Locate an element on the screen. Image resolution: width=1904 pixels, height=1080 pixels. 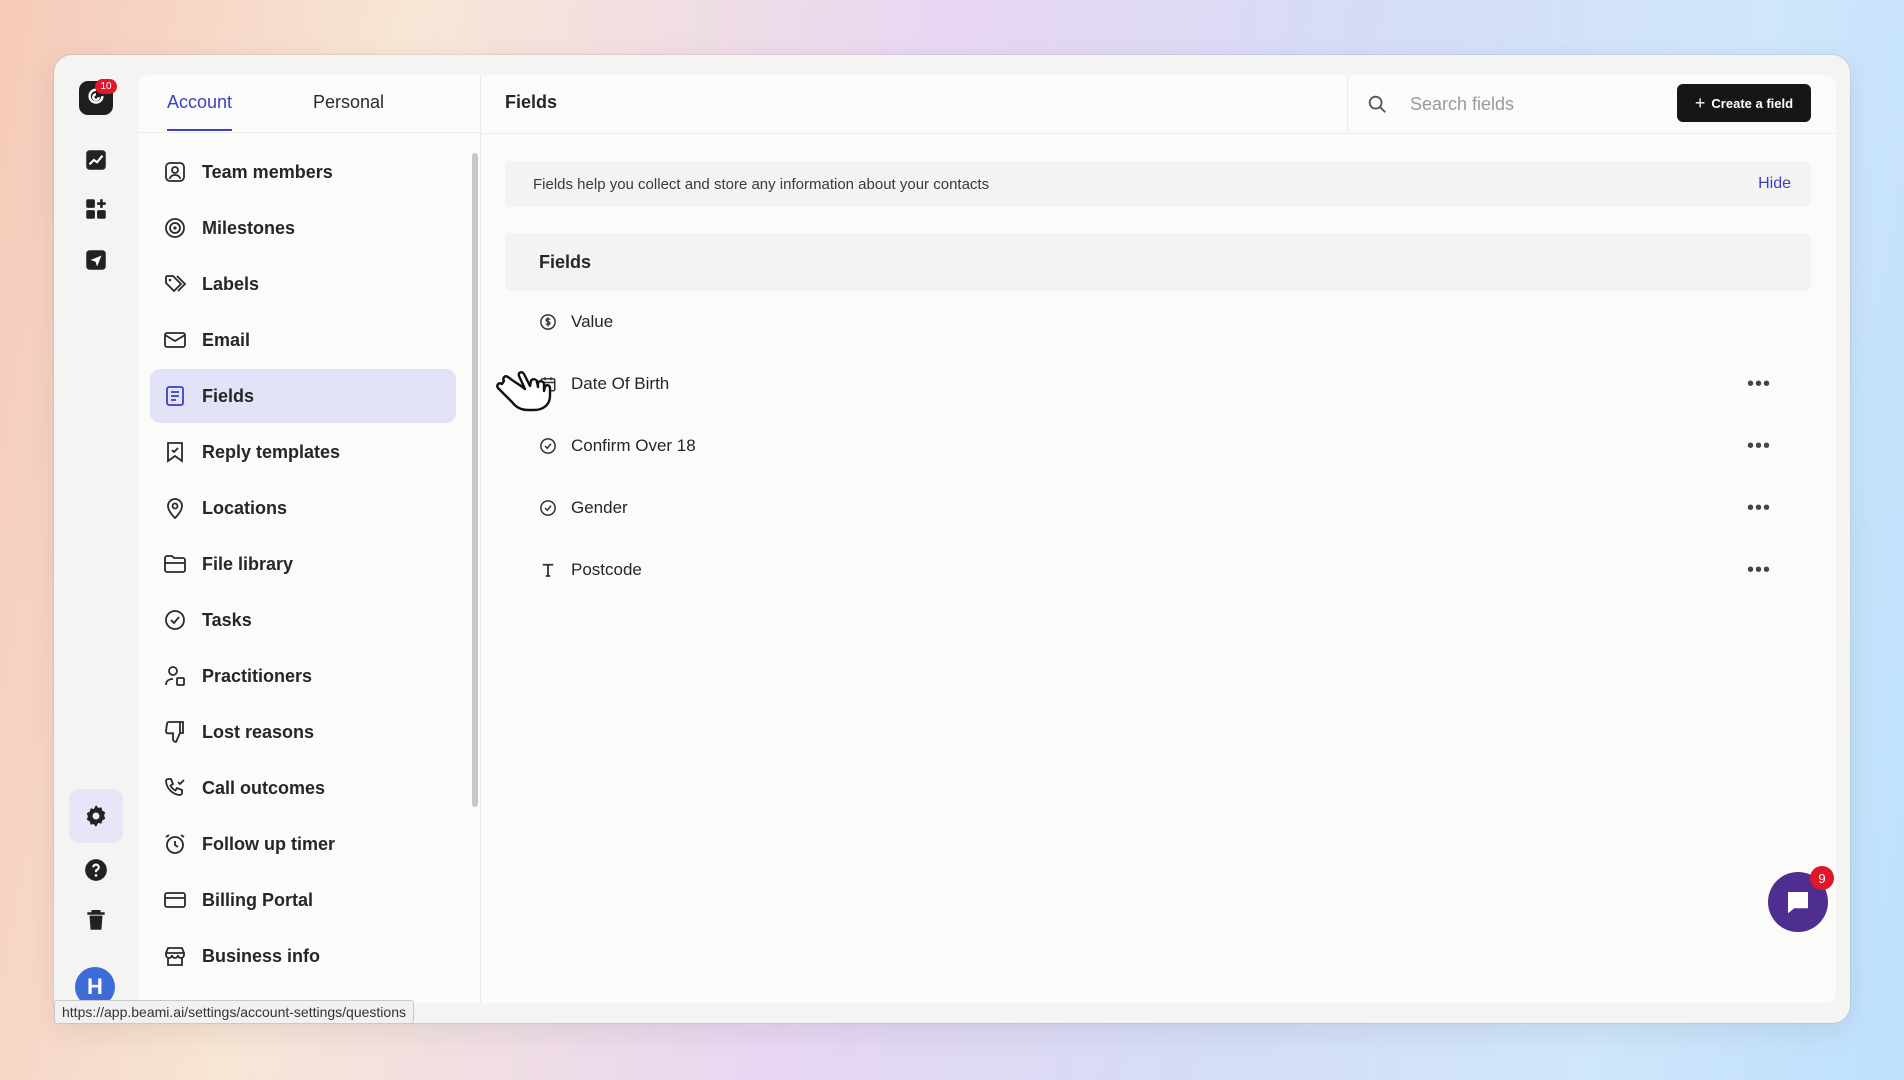
pin-icon is located at coordinates (175, 509).